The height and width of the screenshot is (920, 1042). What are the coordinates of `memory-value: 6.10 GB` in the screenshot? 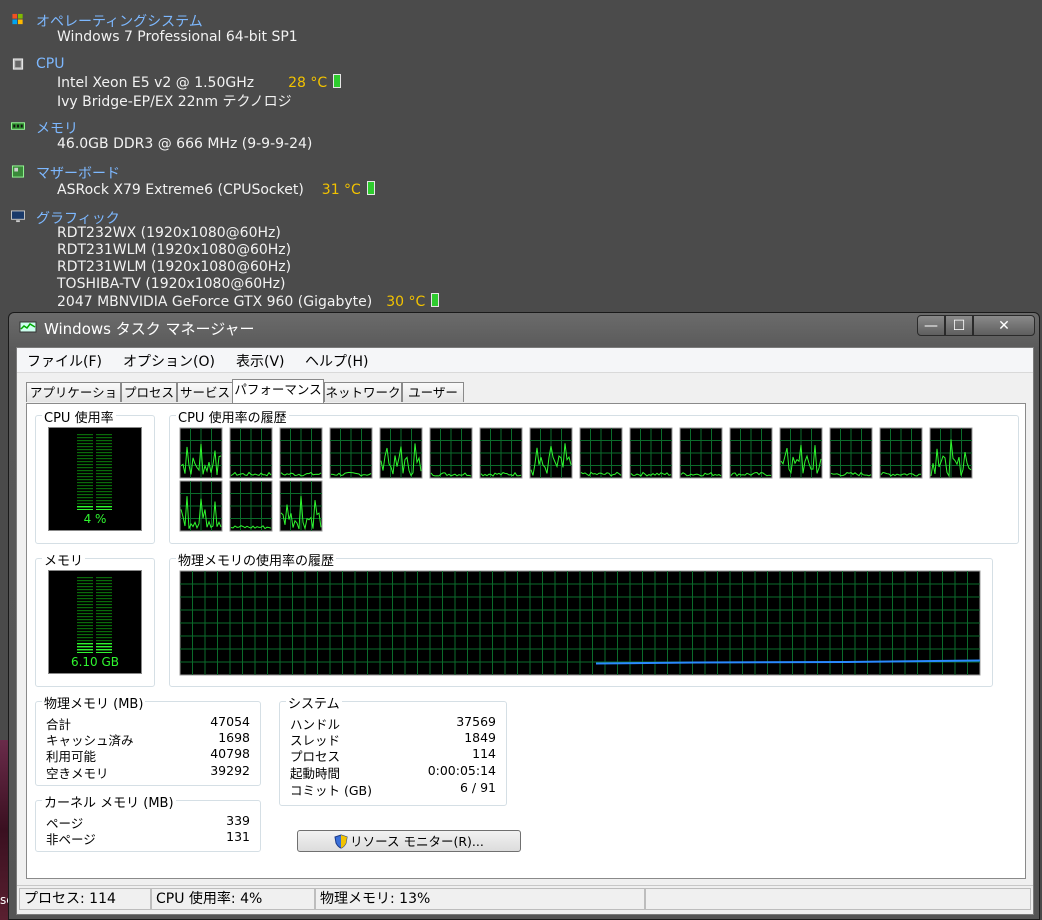 It's located at (95, 662).